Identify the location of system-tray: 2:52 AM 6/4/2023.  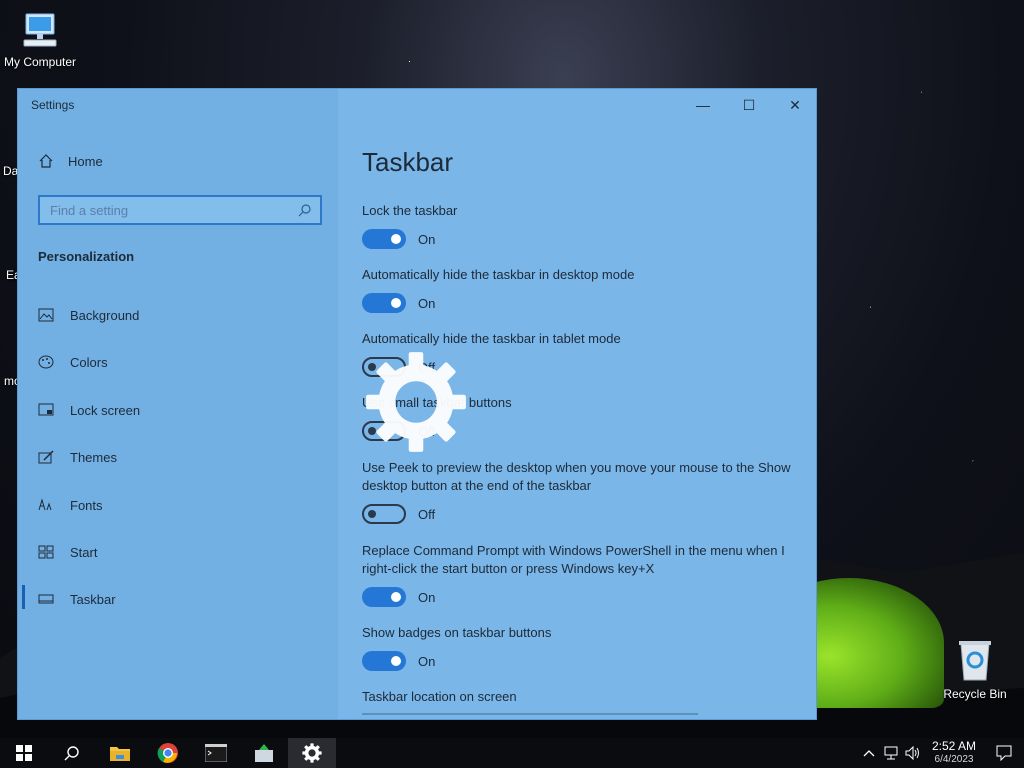
(941, 753).